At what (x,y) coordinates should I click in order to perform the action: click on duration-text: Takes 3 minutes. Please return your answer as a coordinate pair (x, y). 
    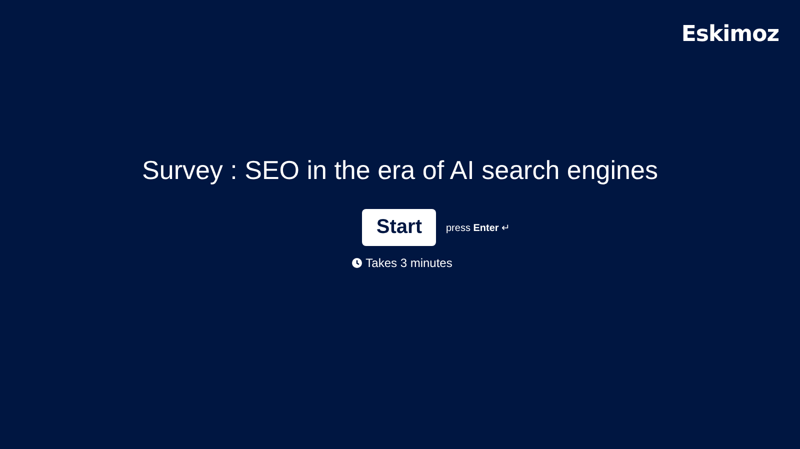
    Looking at the image, I should click on (409, 263).